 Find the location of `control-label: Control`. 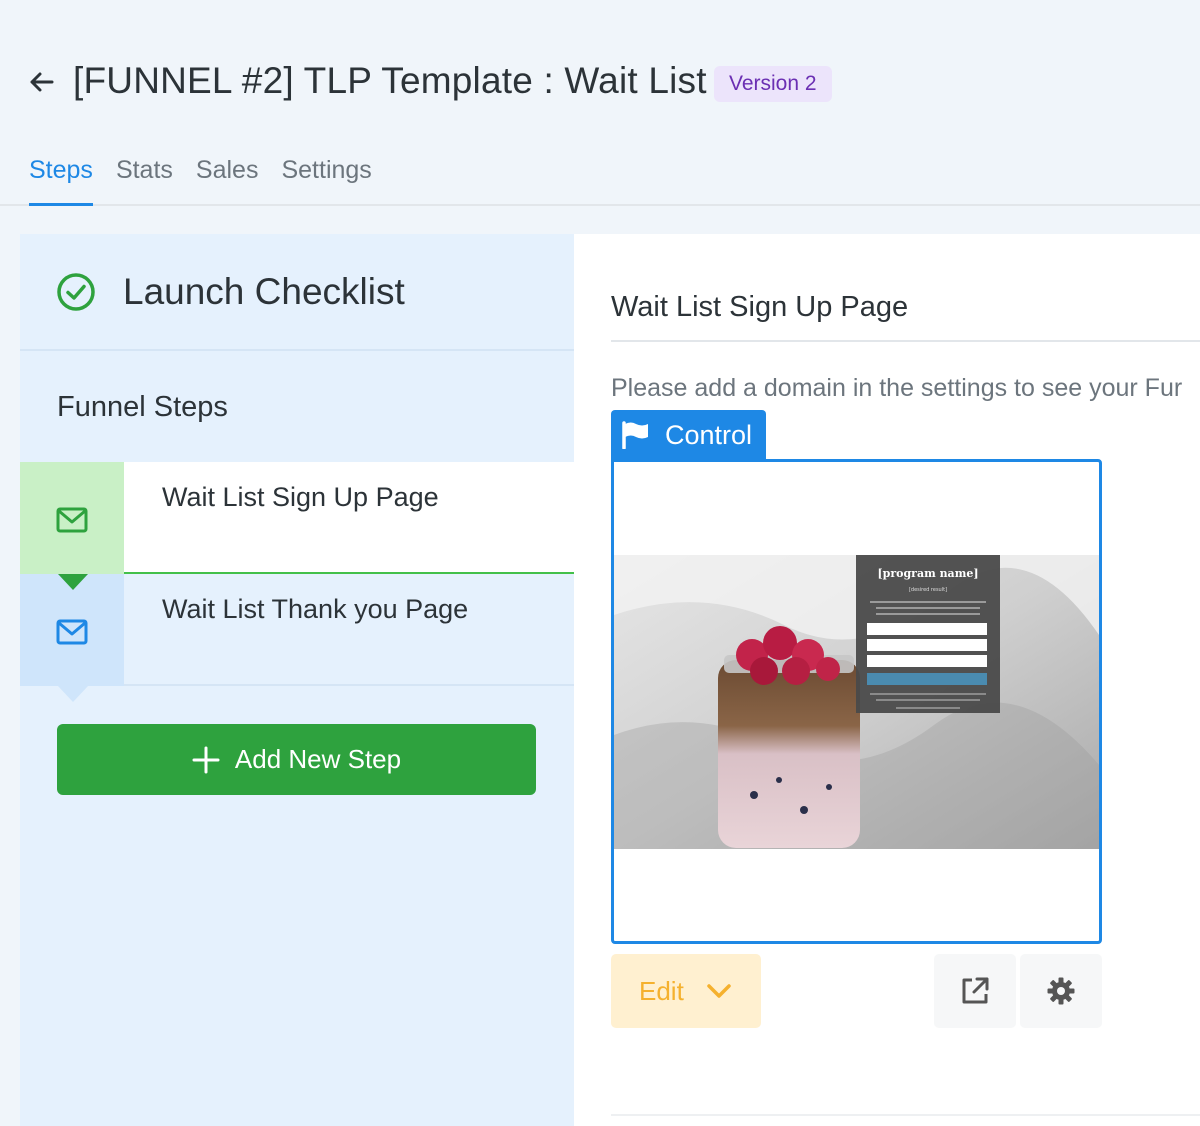

control-label: Control is located at coordinates (709, 434).